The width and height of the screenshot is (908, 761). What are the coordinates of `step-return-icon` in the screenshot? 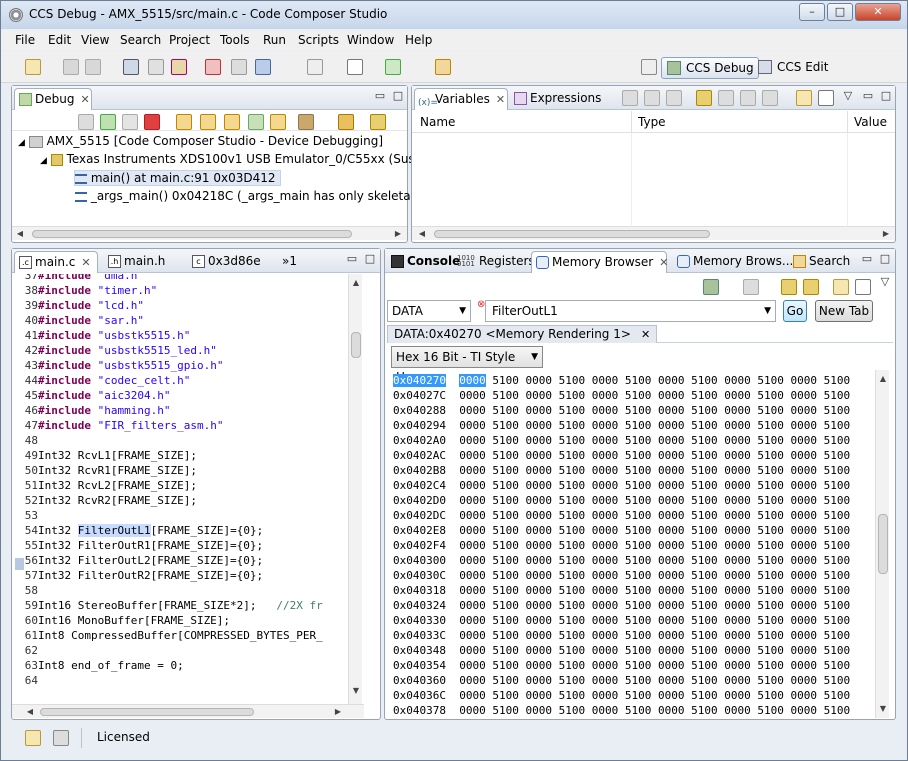 It's located at (232, 122).